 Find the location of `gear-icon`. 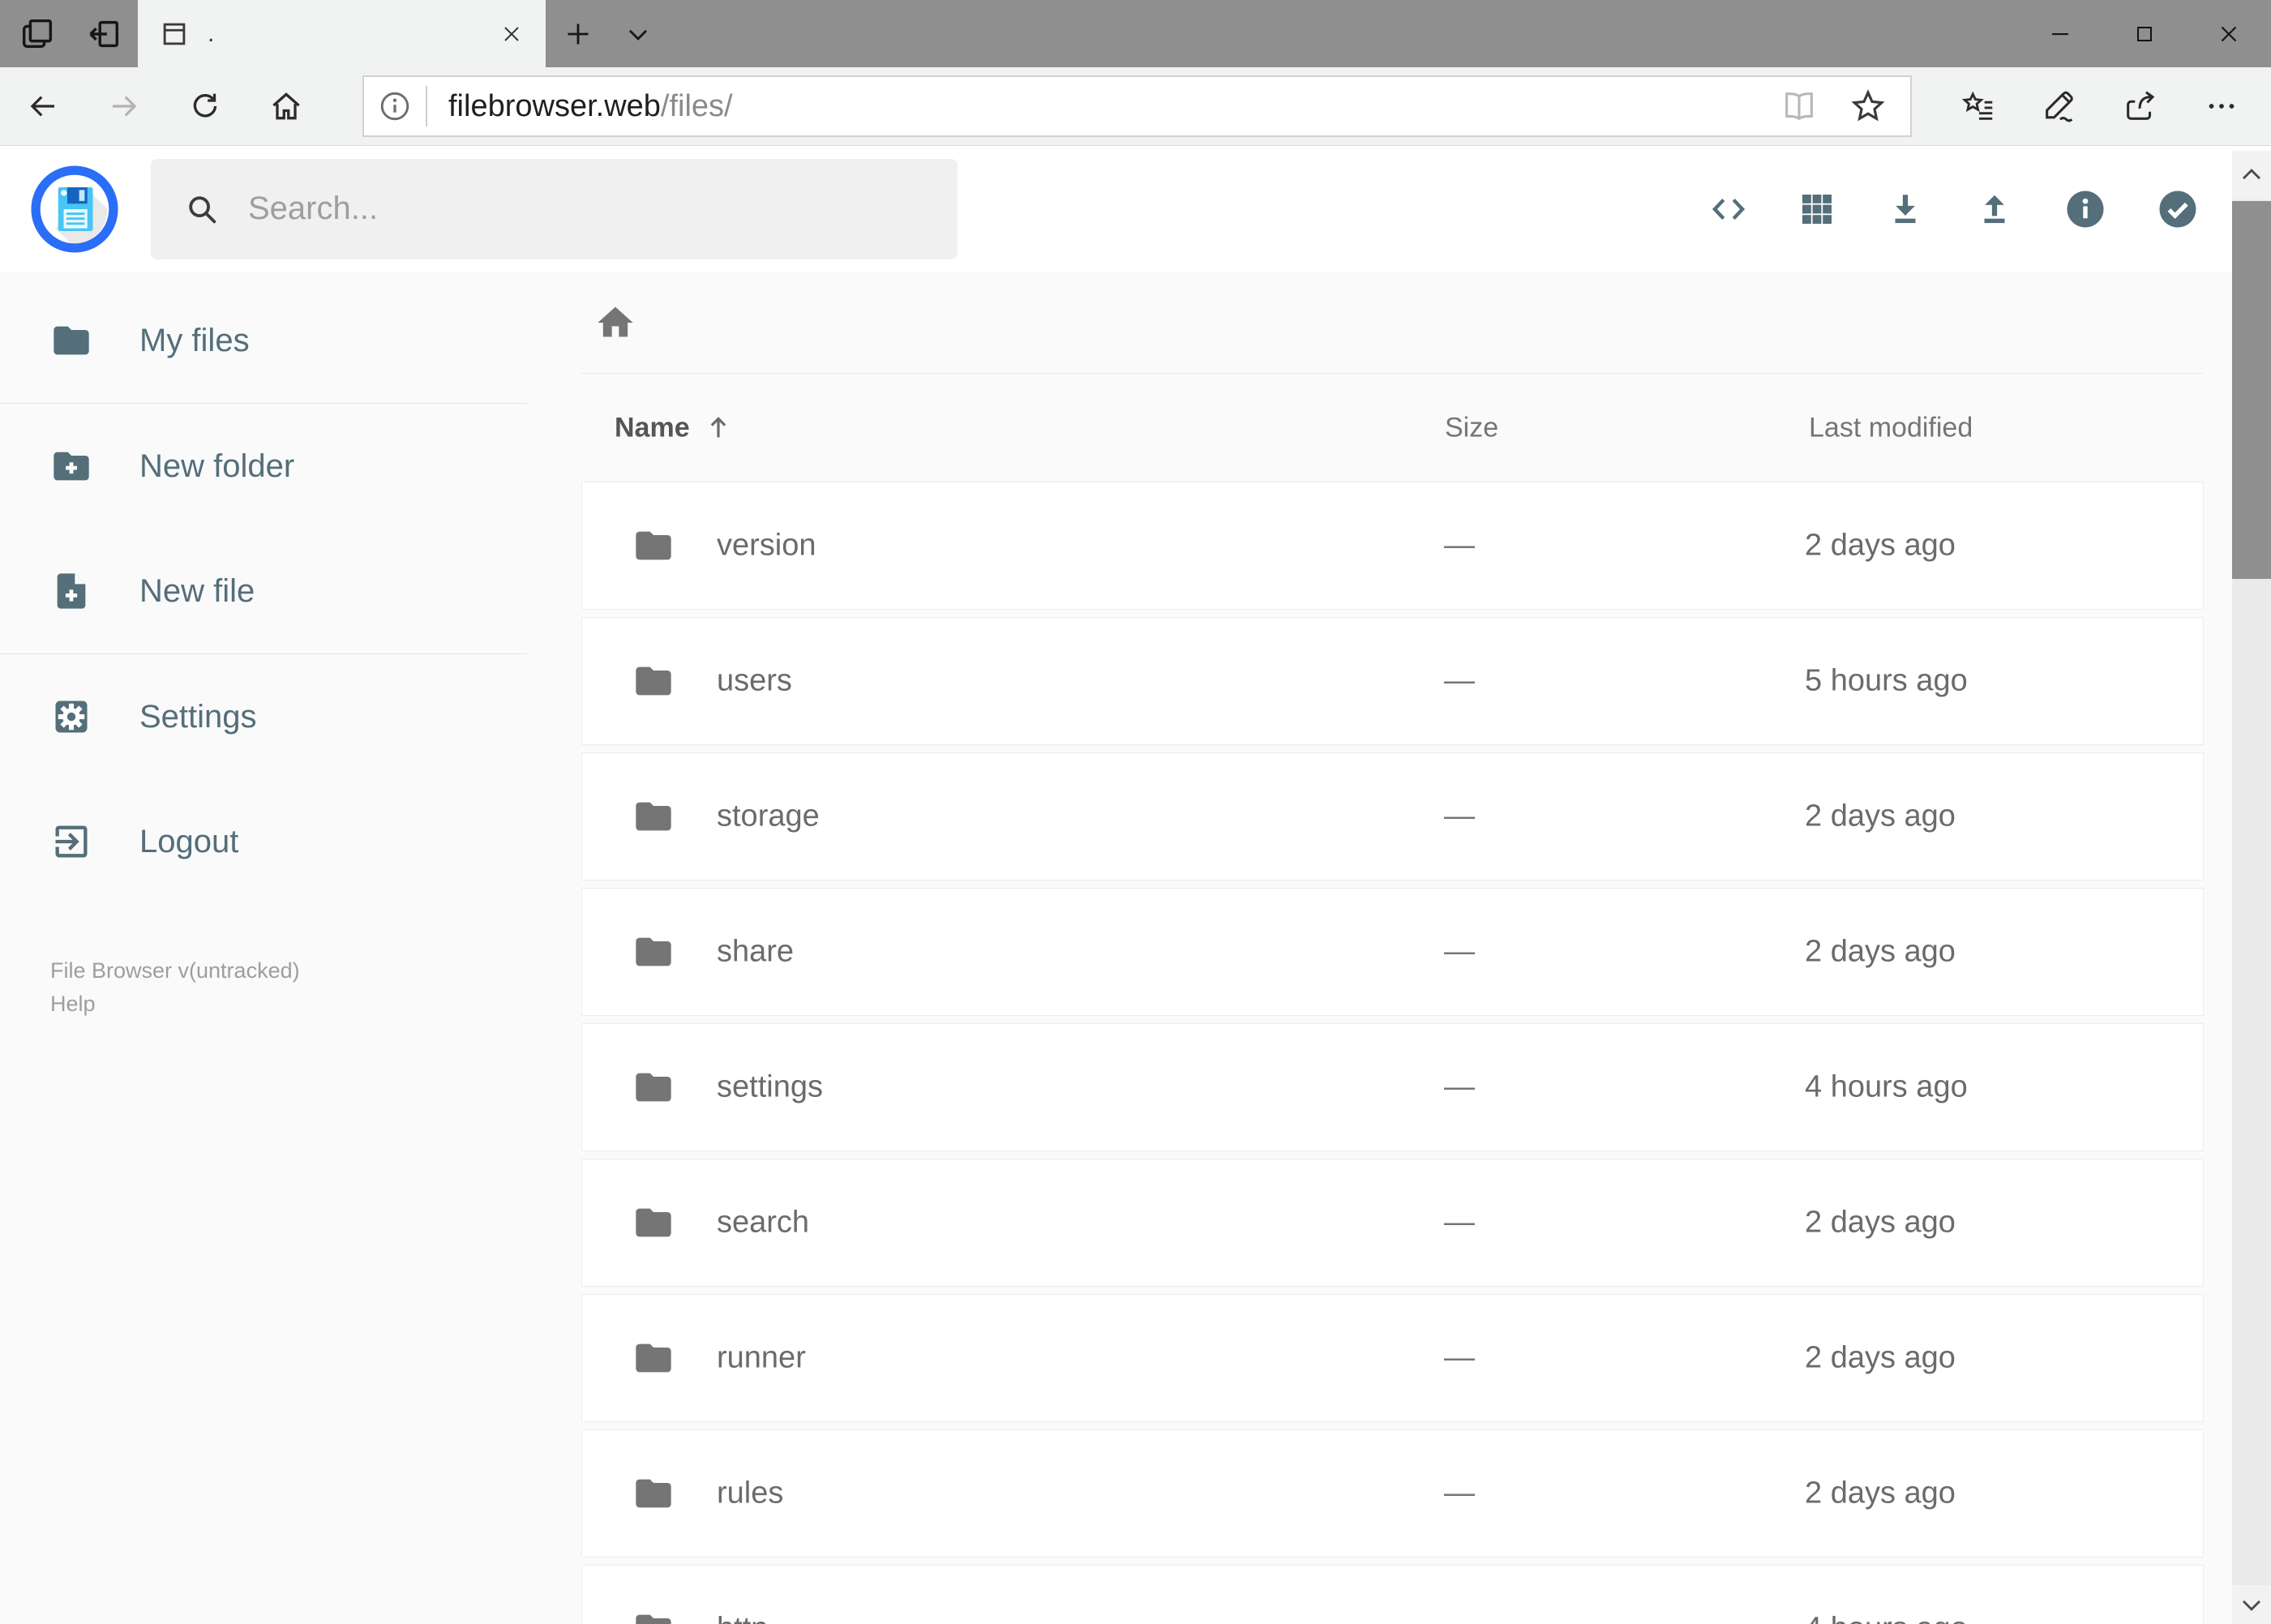

gear-icon is located at coordinates (71, 717).